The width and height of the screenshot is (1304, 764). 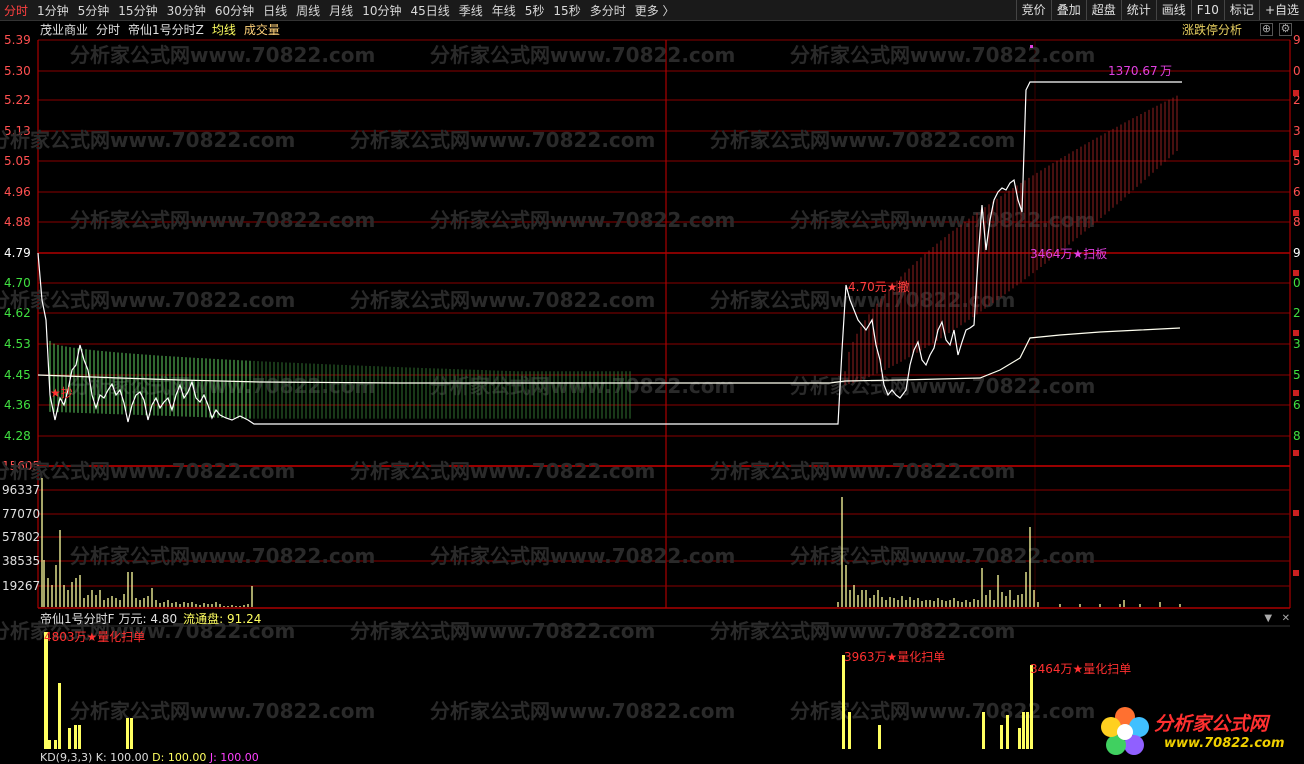 What do you see at coordinates (1125, 731) in the screenshot?
I see `flower-logo-icon` at bounding box center [1125, 731].